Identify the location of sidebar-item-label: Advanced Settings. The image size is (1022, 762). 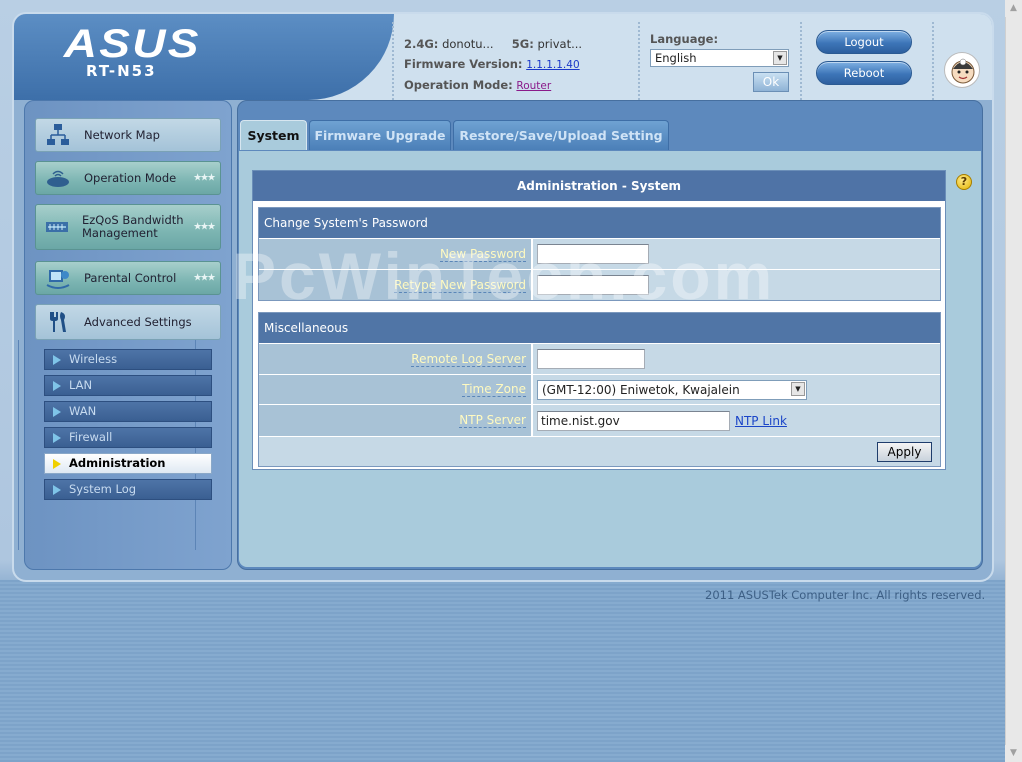
(138, 322).